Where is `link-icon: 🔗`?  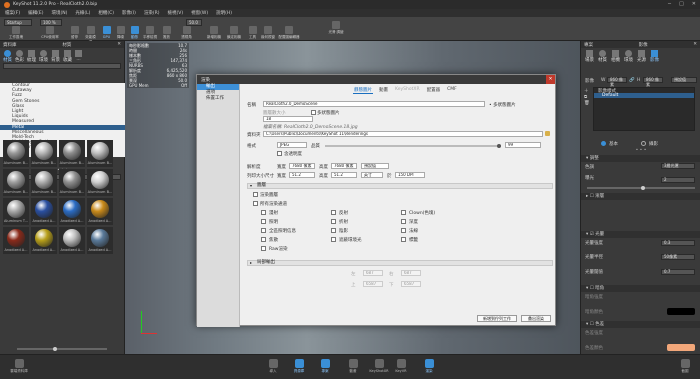
link-icon: 🔗 is located at coordinates (632, 80).